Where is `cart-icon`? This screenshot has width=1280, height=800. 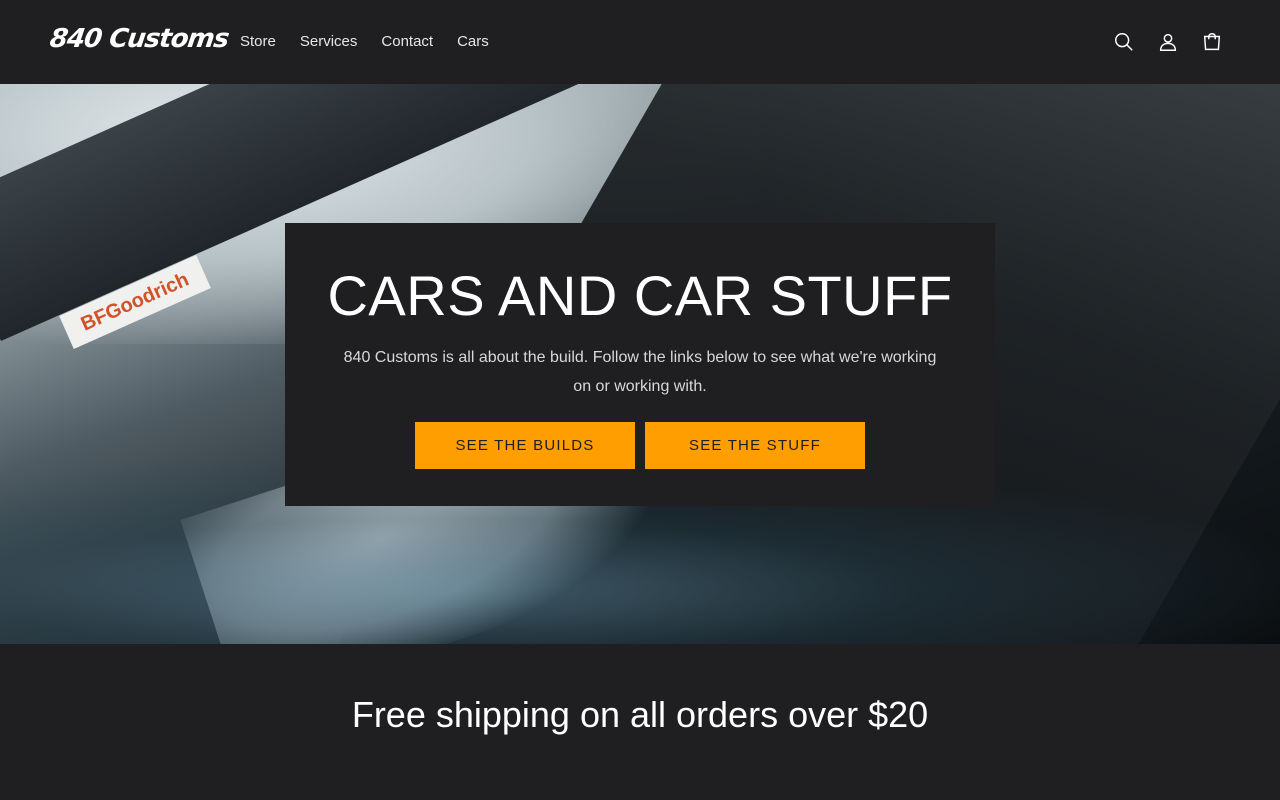 cart-icon is located at coordinates (1212, 42).